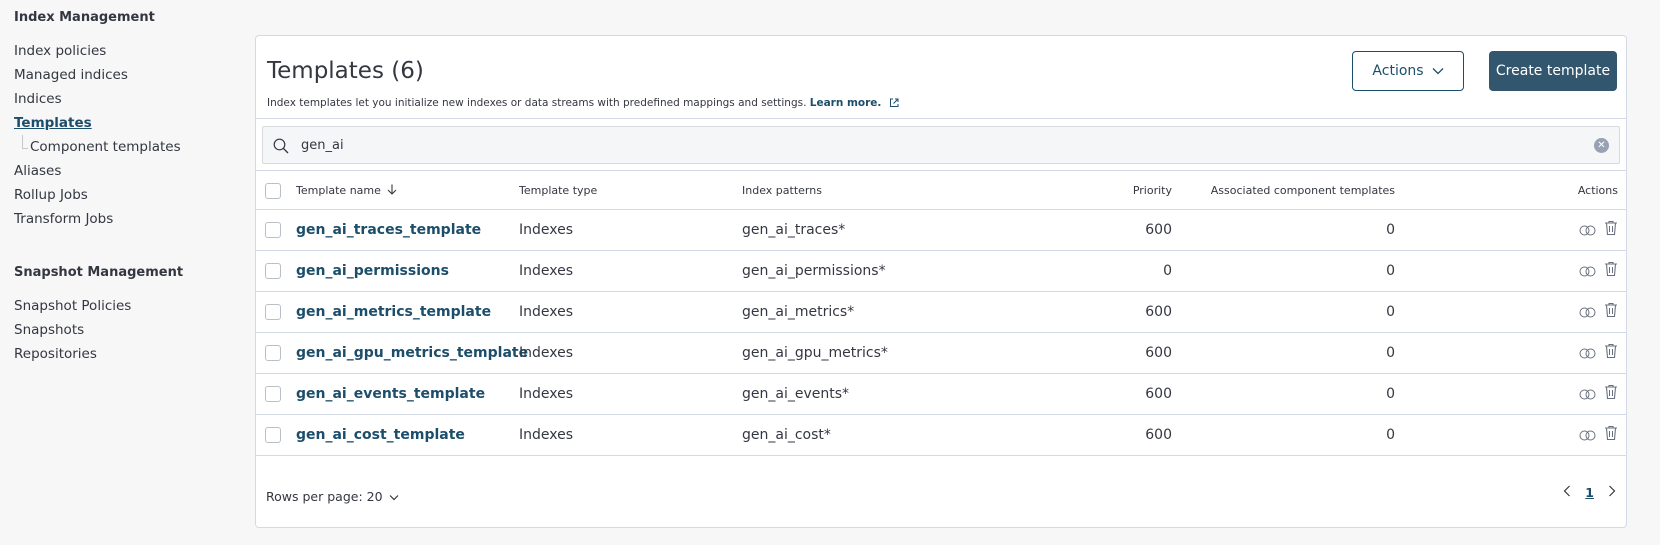  What do you see at coordinates (1152, 190) in the screenshot?
I see `column-header-priority: Priority` at bounding box center [1152, 190].